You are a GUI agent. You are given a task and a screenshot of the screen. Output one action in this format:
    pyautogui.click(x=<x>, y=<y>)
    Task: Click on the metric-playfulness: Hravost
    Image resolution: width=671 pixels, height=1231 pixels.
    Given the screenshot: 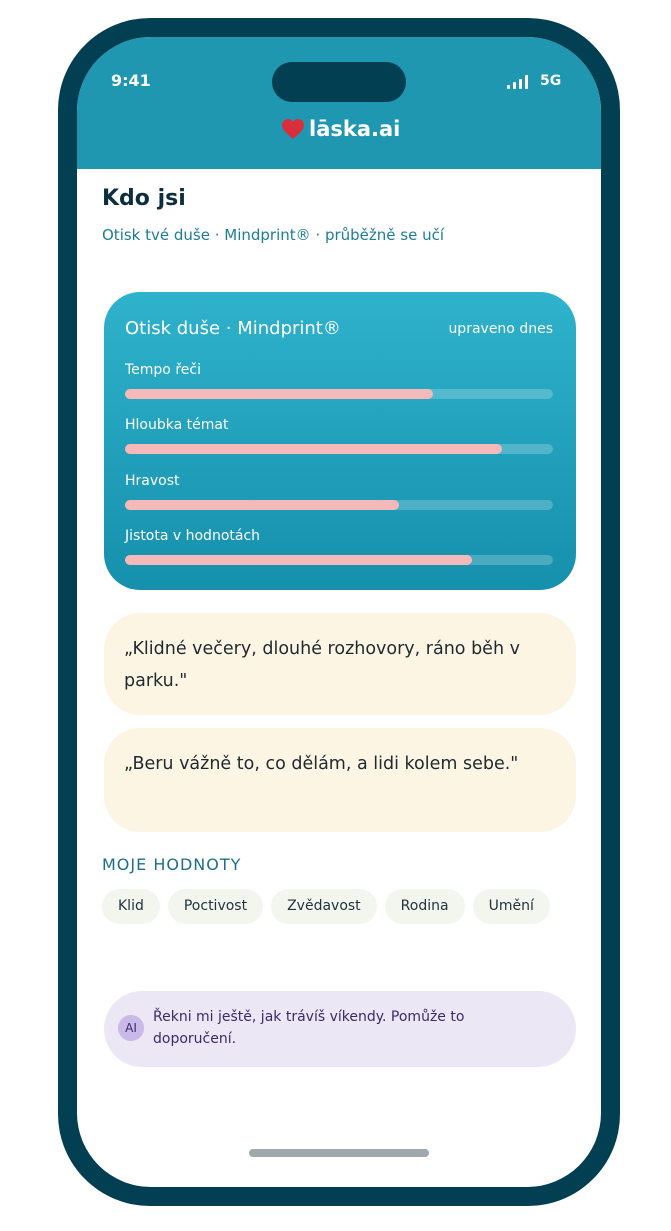 What is the action you would take?
    pyautogui.click(x=339, y=491)
    